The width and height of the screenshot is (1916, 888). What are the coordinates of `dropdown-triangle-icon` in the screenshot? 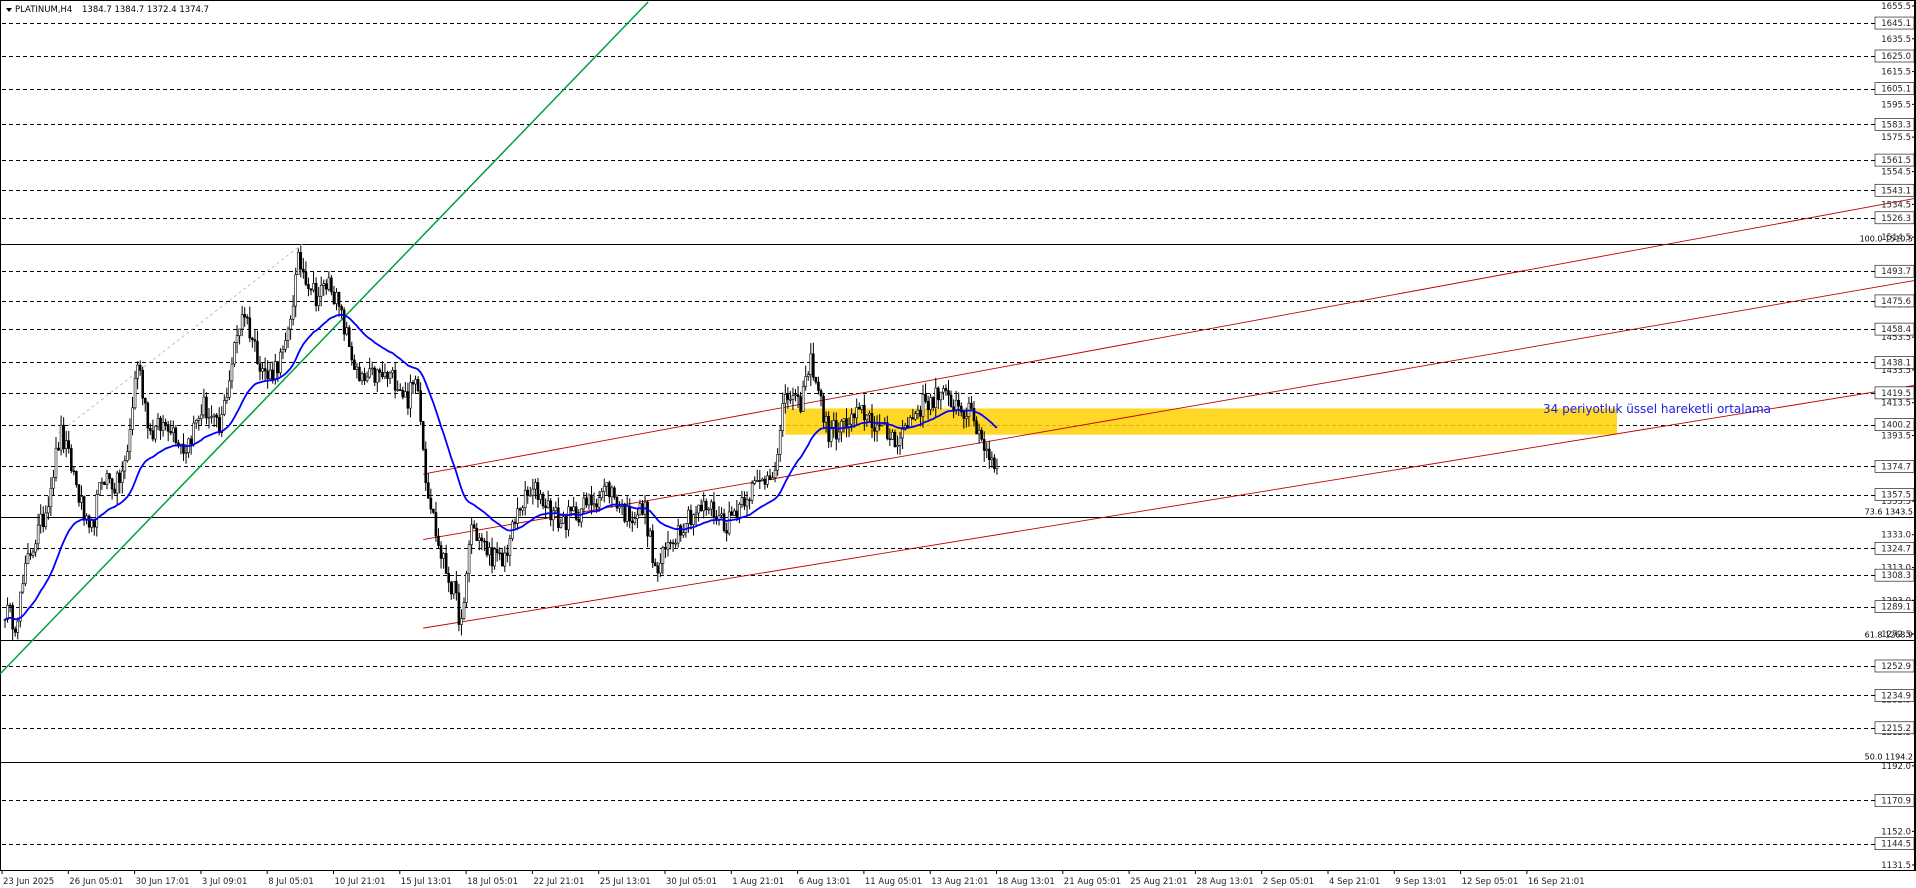 It's located at (9, 10).